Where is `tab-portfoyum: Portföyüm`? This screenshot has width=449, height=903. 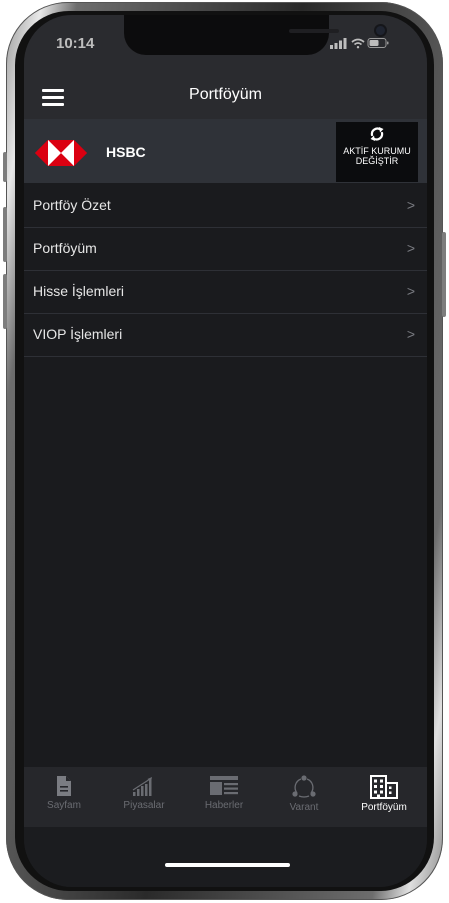
tab-portfoyum: Portföyüm is located at coordinates (384, 797).